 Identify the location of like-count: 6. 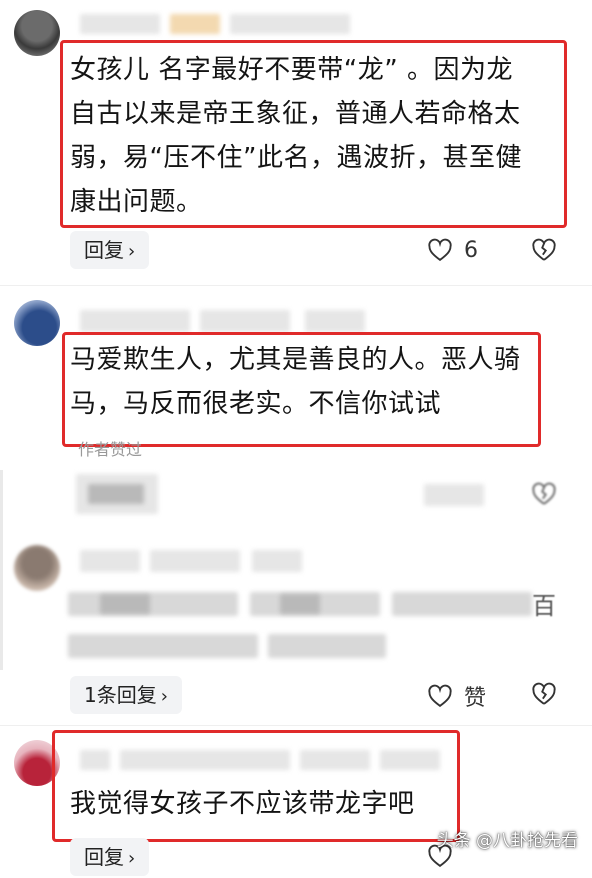
(471, 250).